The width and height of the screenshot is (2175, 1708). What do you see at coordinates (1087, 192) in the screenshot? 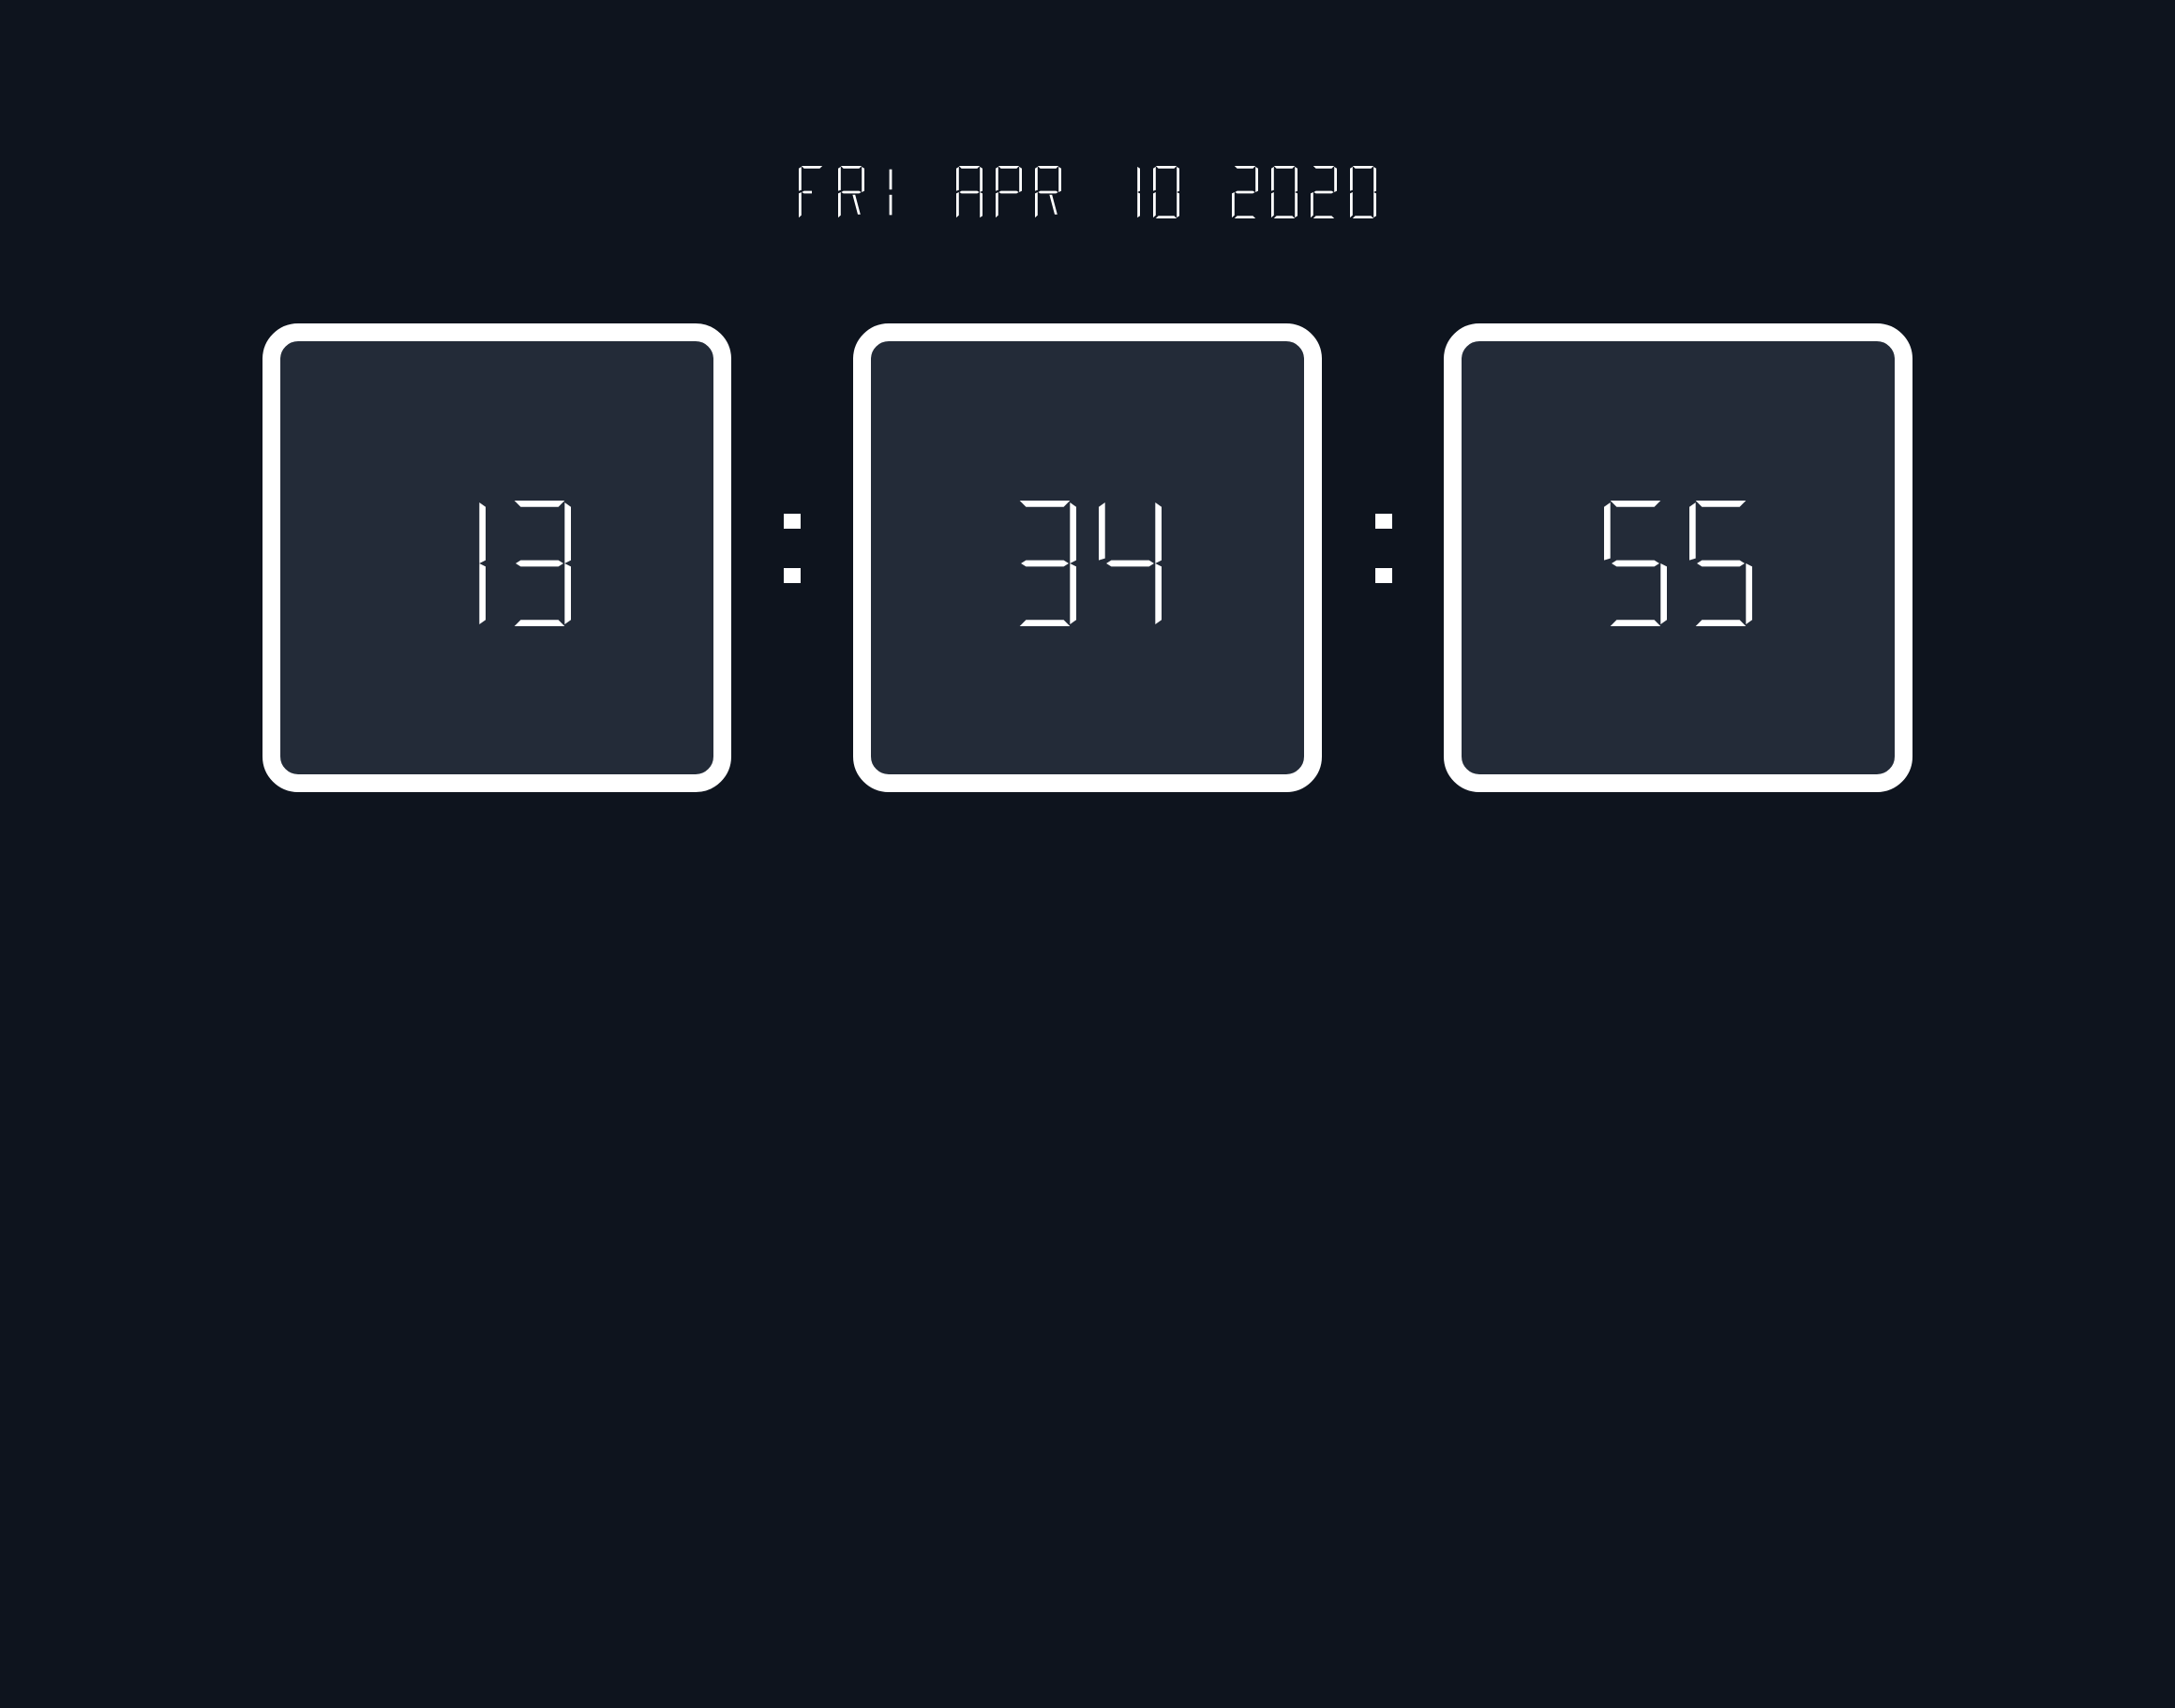
I see `date-display: FRI APR 10 2020` at bounding box center [1087, 192].